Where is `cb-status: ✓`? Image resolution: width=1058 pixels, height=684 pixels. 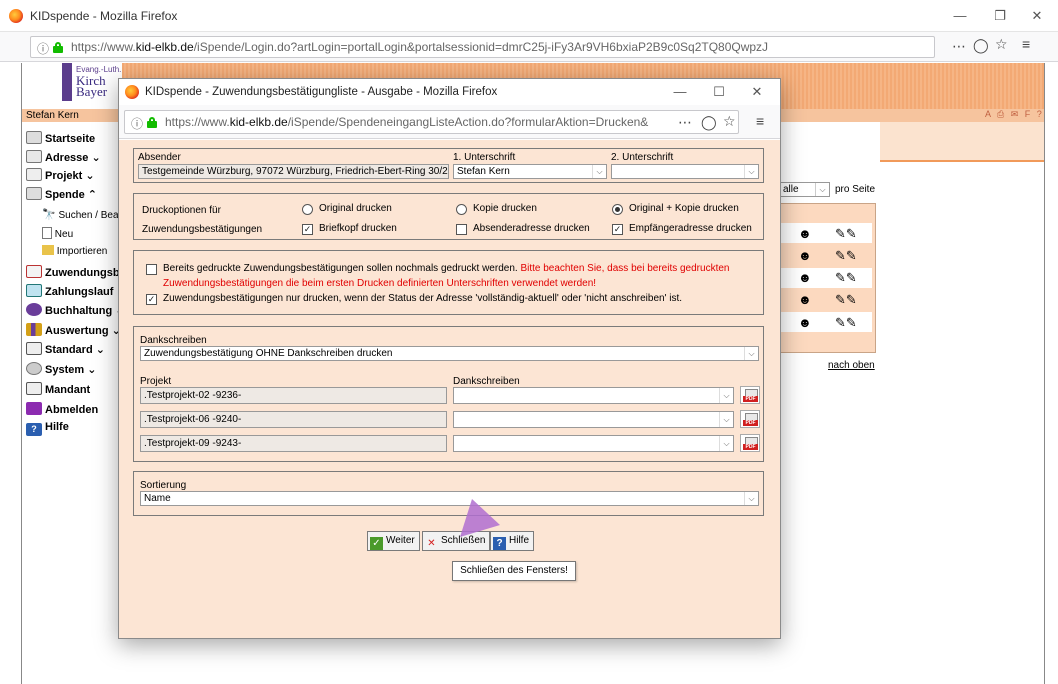
cb-status: ✓ is located at coordinates (151, 299).